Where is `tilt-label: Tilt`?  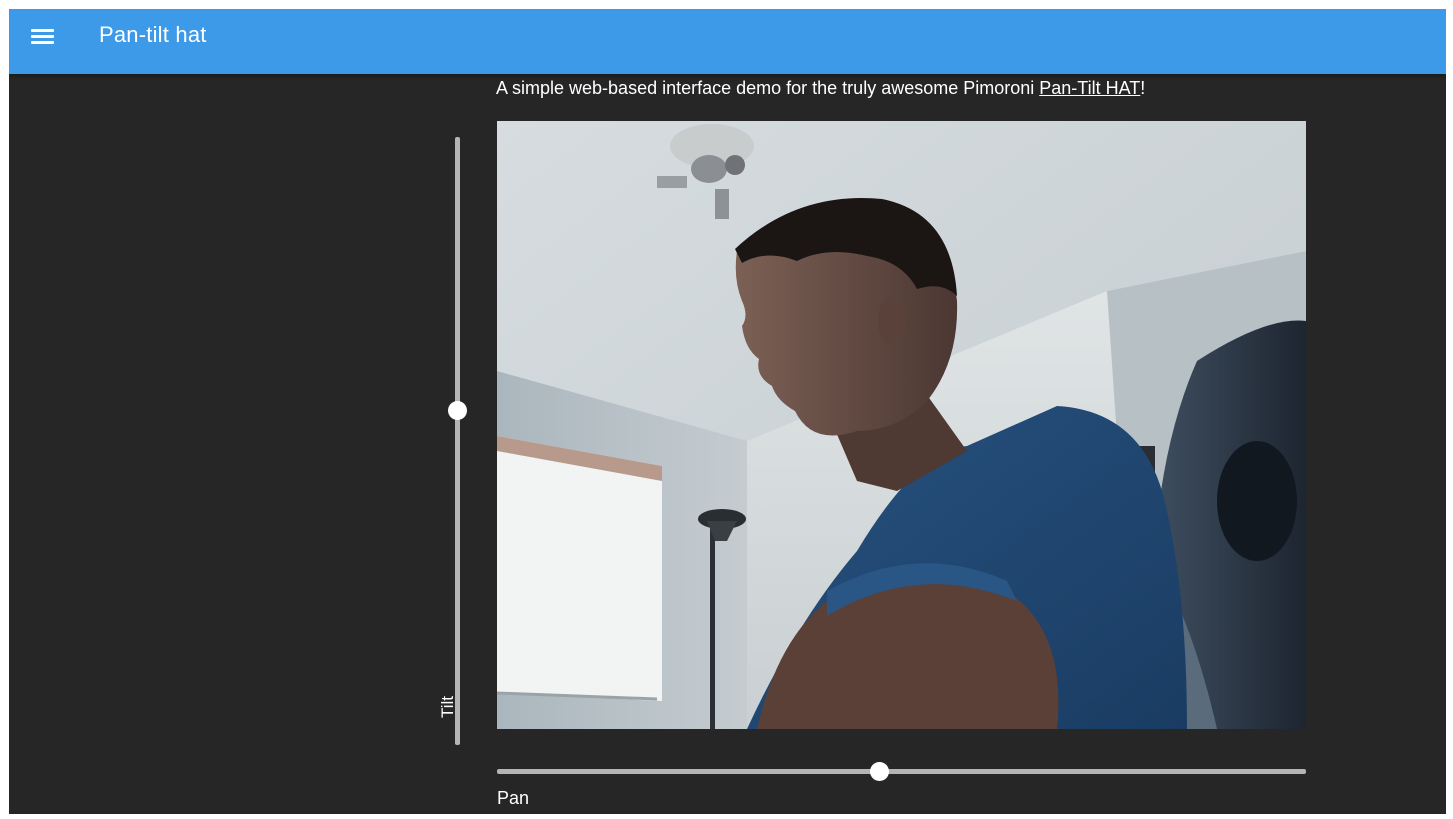
tilt-label: Tilt is located at coordinates (446, 705).